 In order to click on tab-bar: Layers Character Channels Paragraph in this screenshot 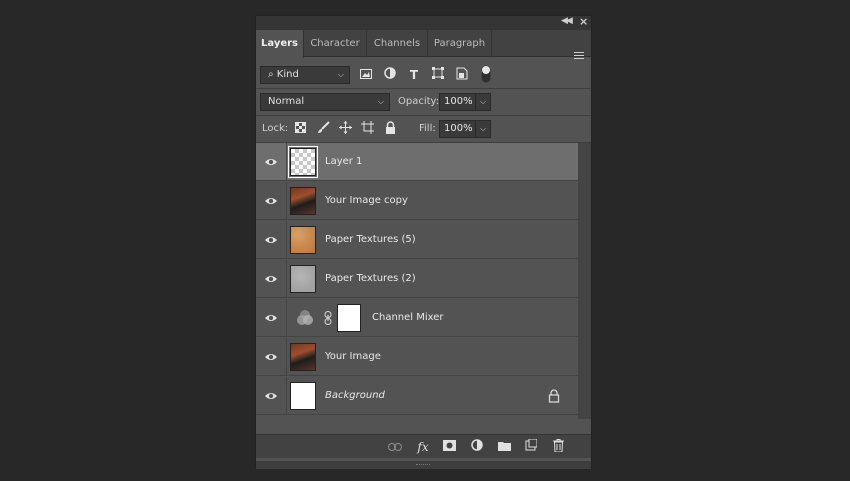, I will do `click(423, 45)`.